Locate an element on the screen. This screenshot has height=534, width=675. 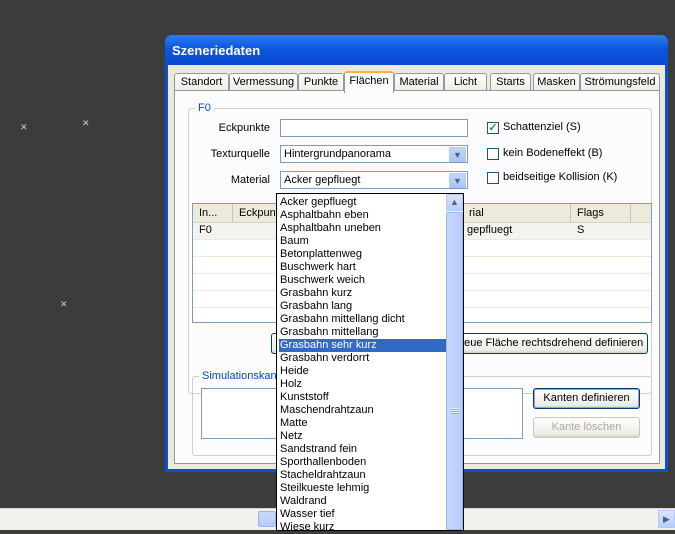
window-title: Szeneriedaten is located at coordinates (216, 50).